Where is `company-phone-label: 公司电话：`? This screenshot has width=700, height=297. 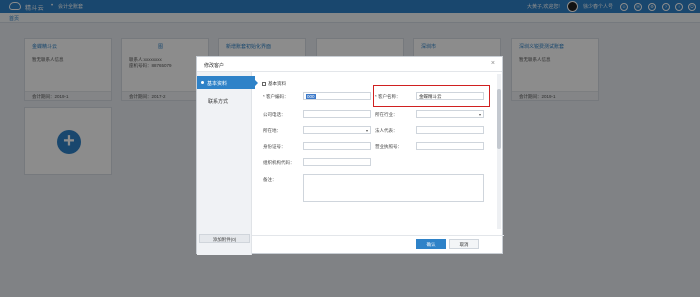
company-phone-label: 公司电话： is located at coordinates (274, 114).